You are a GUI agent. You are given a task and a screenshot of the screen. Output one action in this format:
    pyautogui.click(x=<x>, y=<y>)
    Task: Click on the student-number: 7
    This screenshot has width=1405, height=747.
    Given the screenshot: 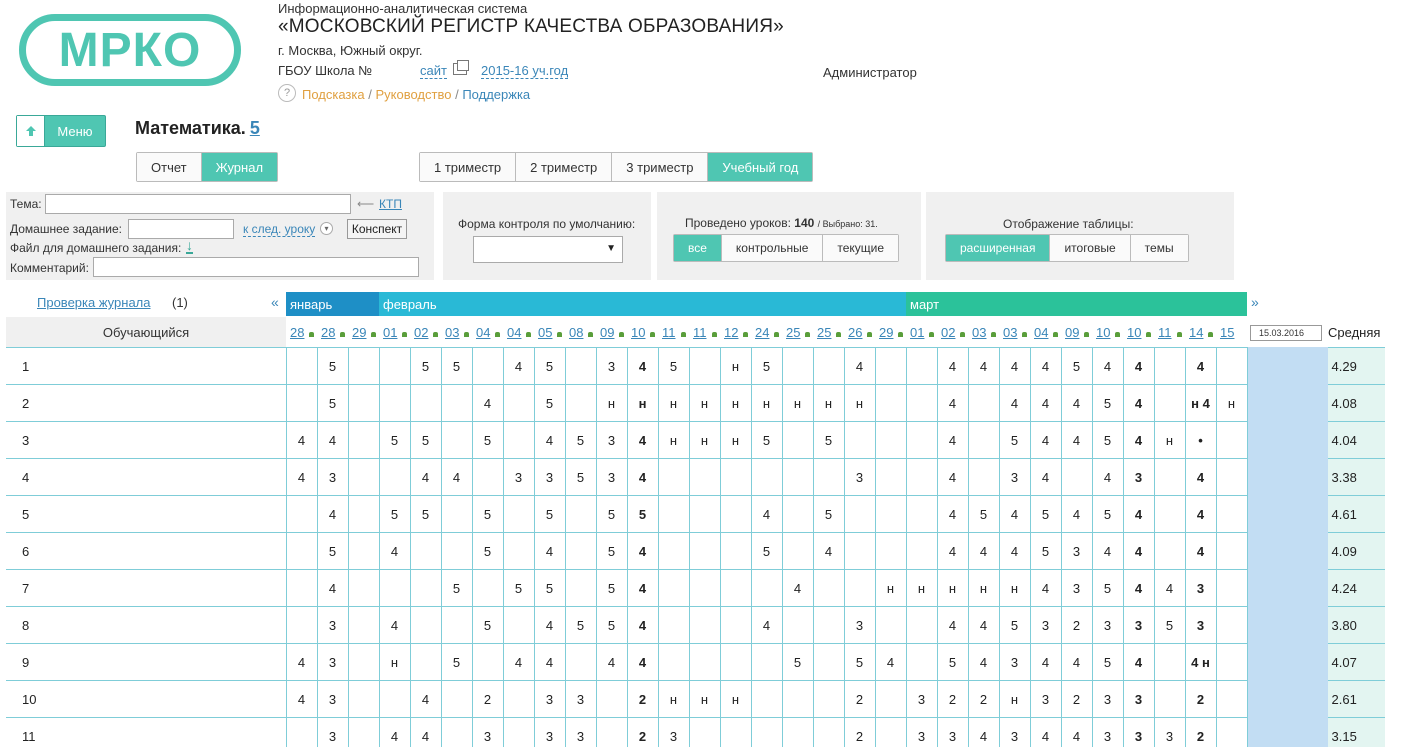 What is the action you would take?
    pyautogui.click(x=146, y=588)
    